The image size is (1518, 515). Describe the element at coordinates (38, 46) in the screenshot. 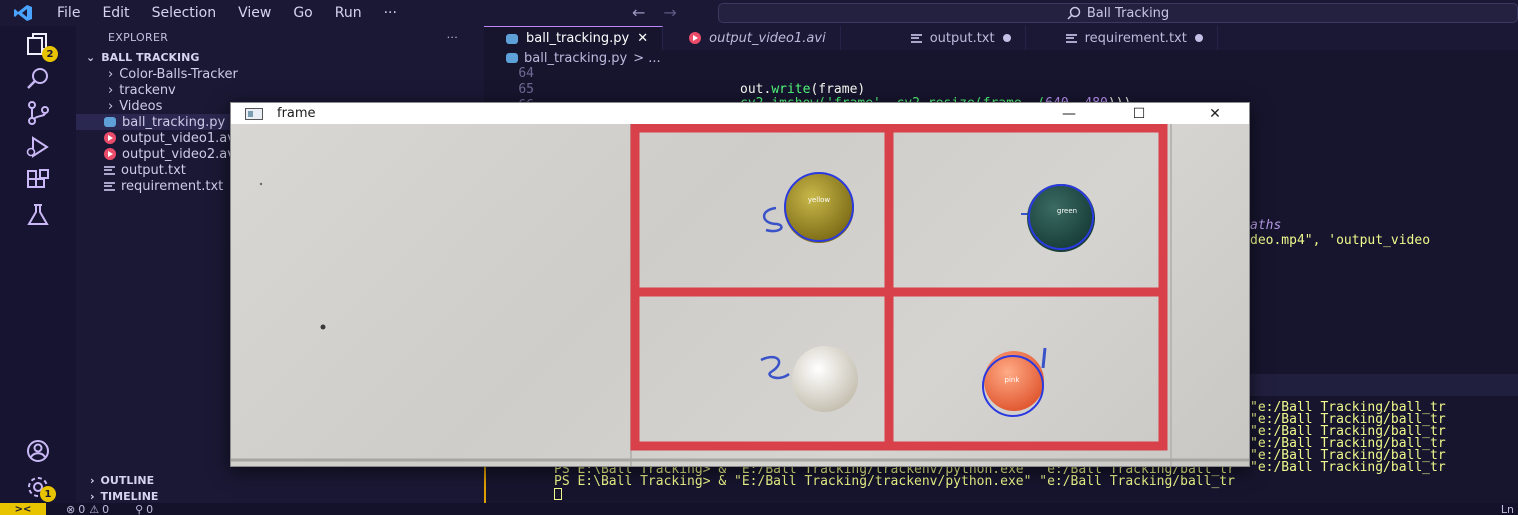

I see `explorer-icon: 2` at that location.